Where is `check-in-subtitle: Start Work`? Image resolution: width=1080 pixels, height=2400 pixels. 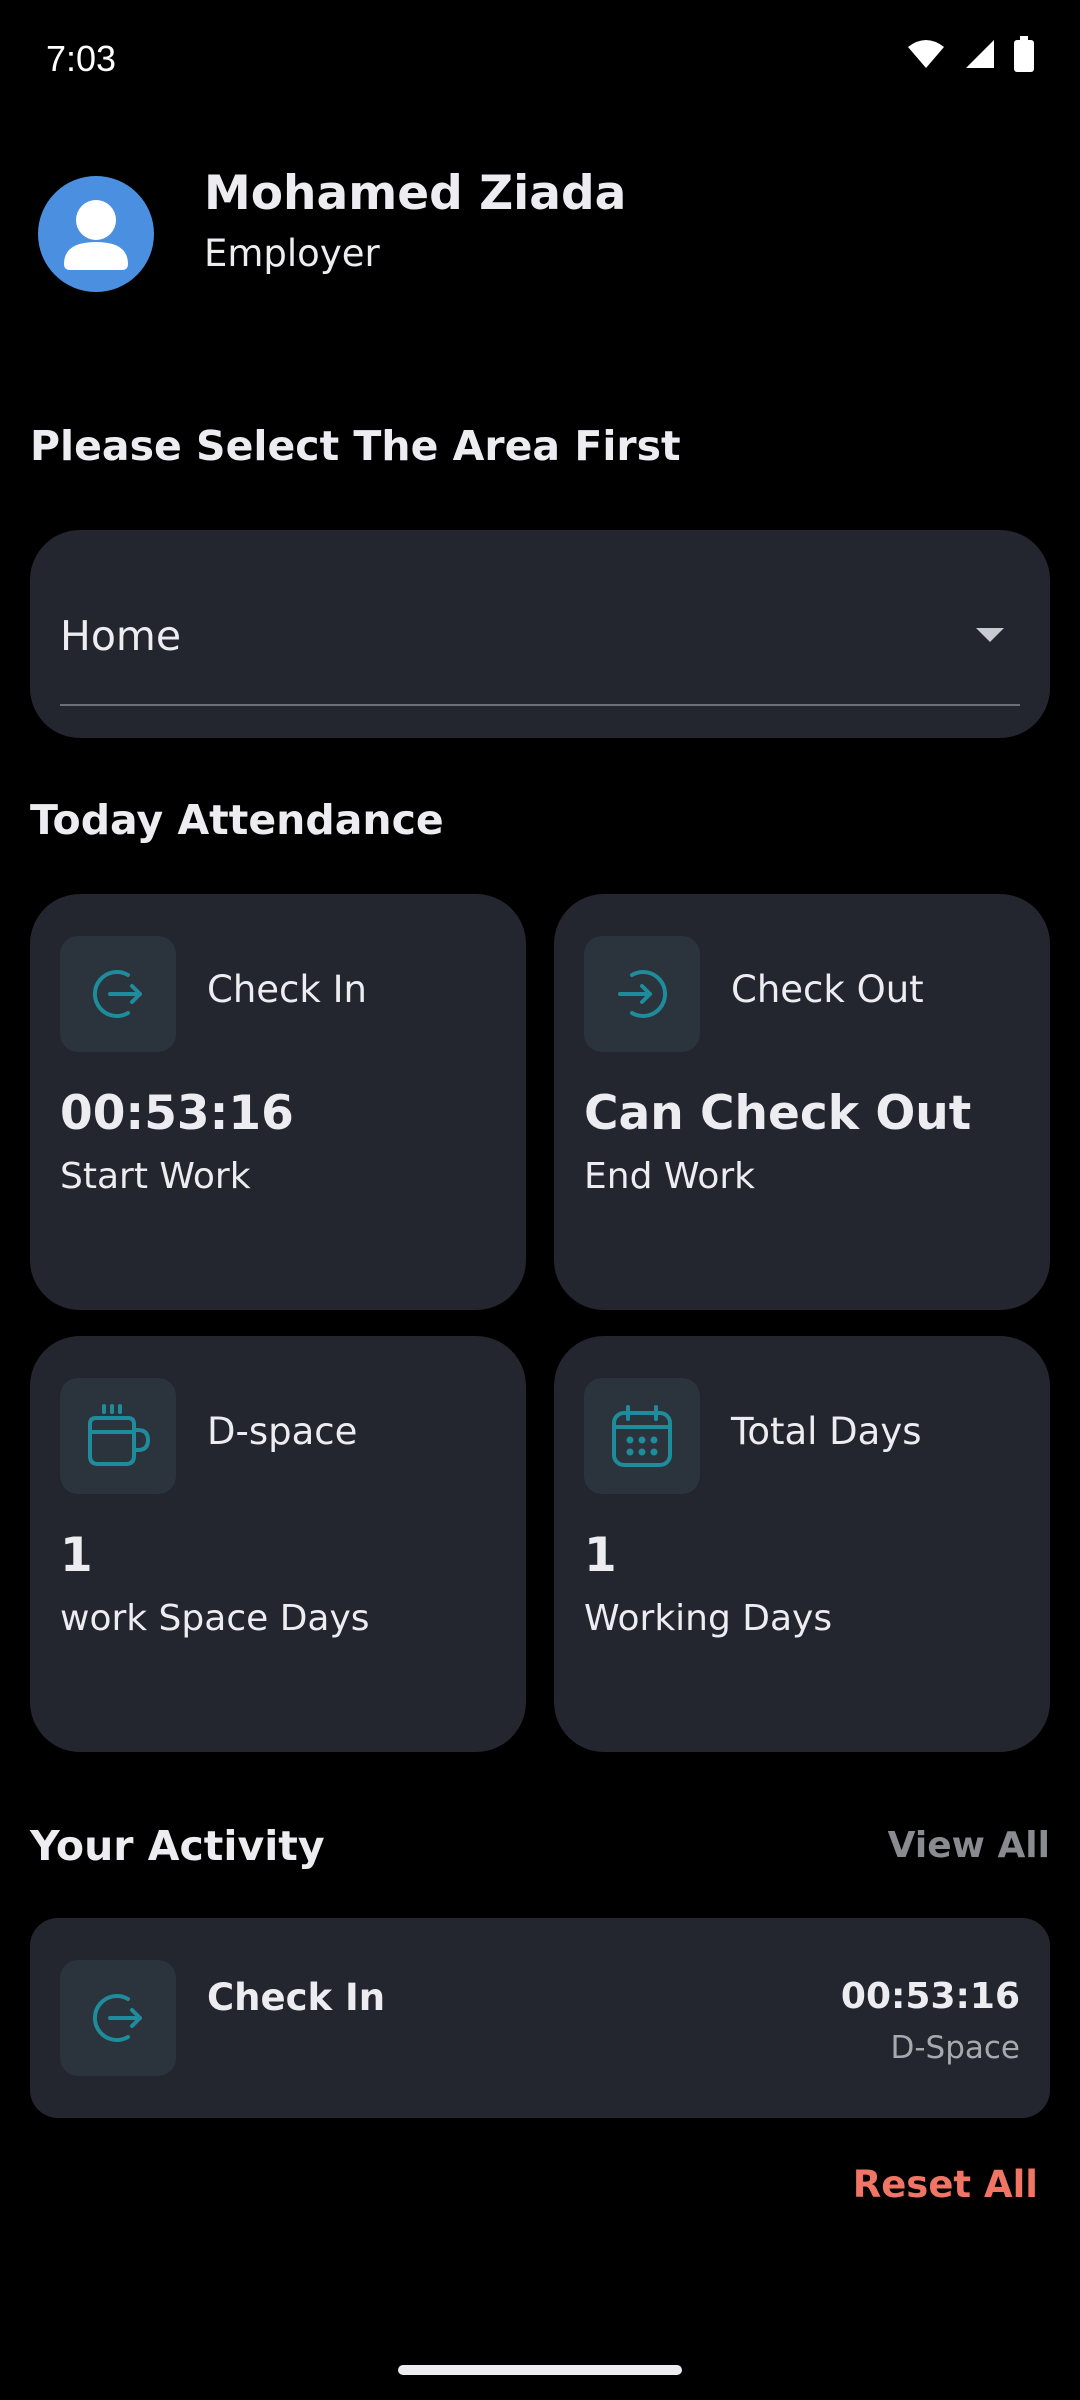 check-in-subtitle: Start Work is located at coordinates (155, 1176).